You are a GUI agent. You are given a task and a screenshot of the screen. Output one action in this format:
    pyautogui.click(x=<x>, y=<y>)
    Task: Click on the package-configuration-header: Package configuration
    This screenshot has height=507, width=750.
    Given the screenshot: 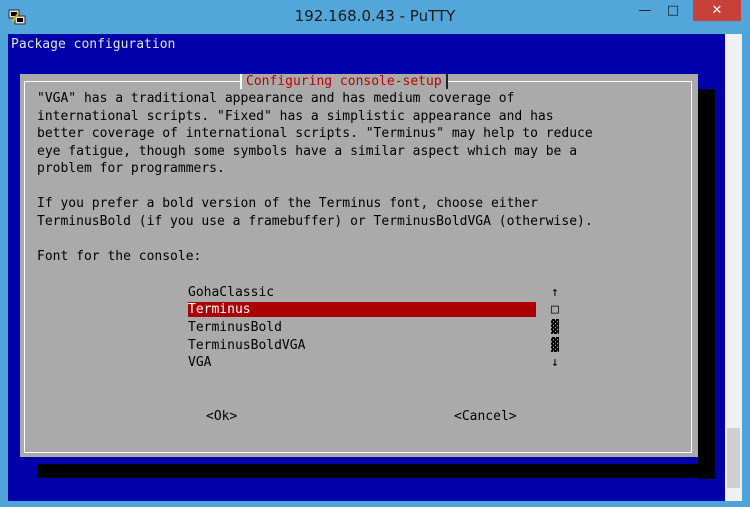 What is the action you would take?
    pyautogui.click(x=93, y=44)
    